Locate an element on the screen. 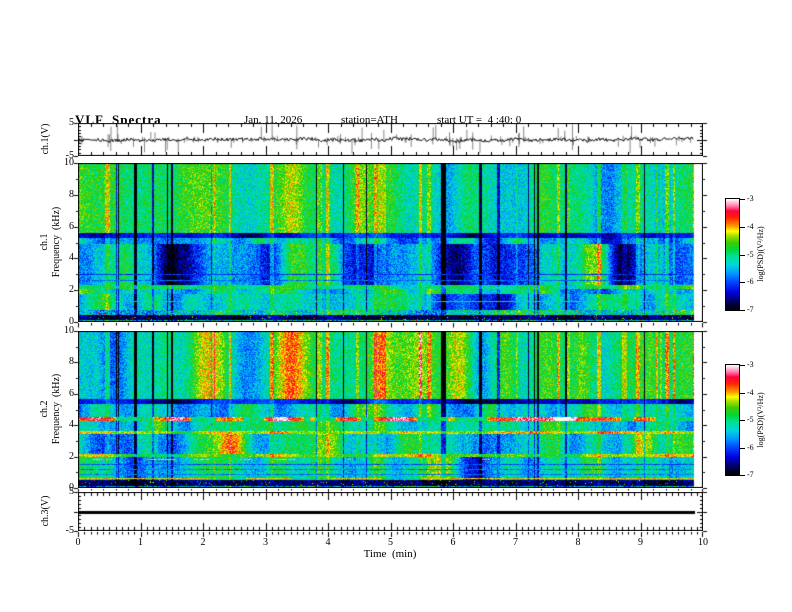 The width and height of the screenshot is (792, 612). x-tick-label: 2 is located at coordinates (203, 542).